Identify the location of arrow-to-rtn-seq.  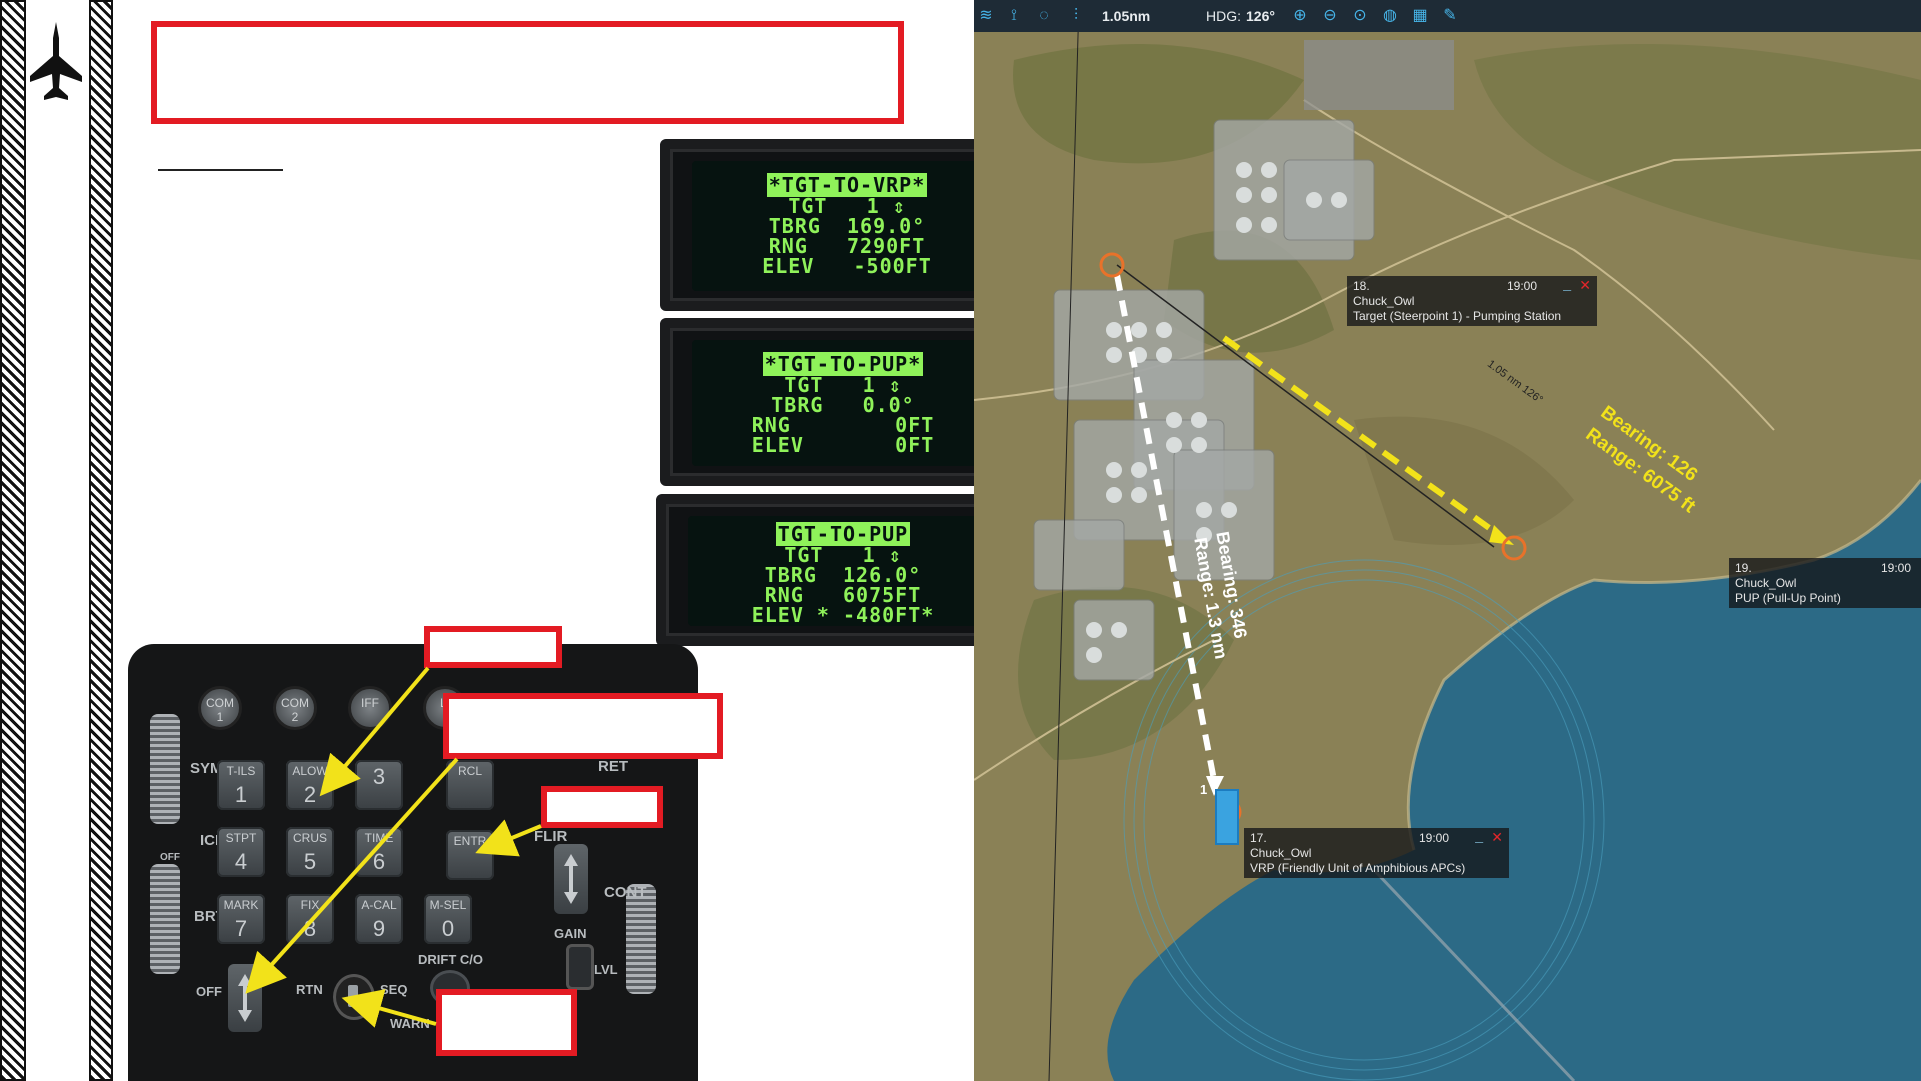
(389, 1008).